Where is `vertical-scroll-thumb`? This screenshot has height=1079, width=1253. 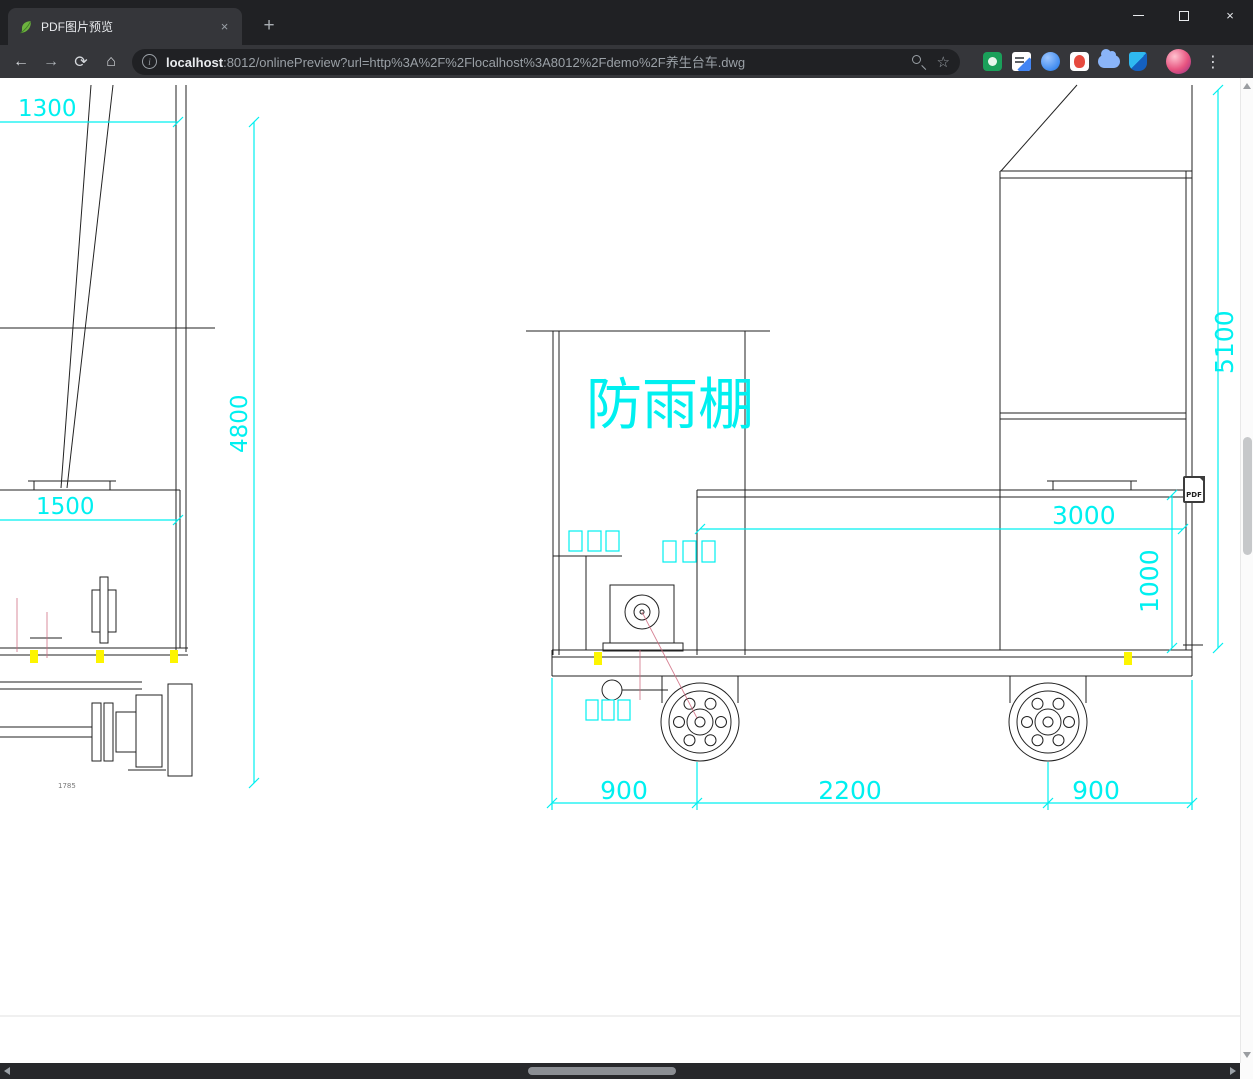
vertical-scroll-thumb is located at coordinates (1247, 496).